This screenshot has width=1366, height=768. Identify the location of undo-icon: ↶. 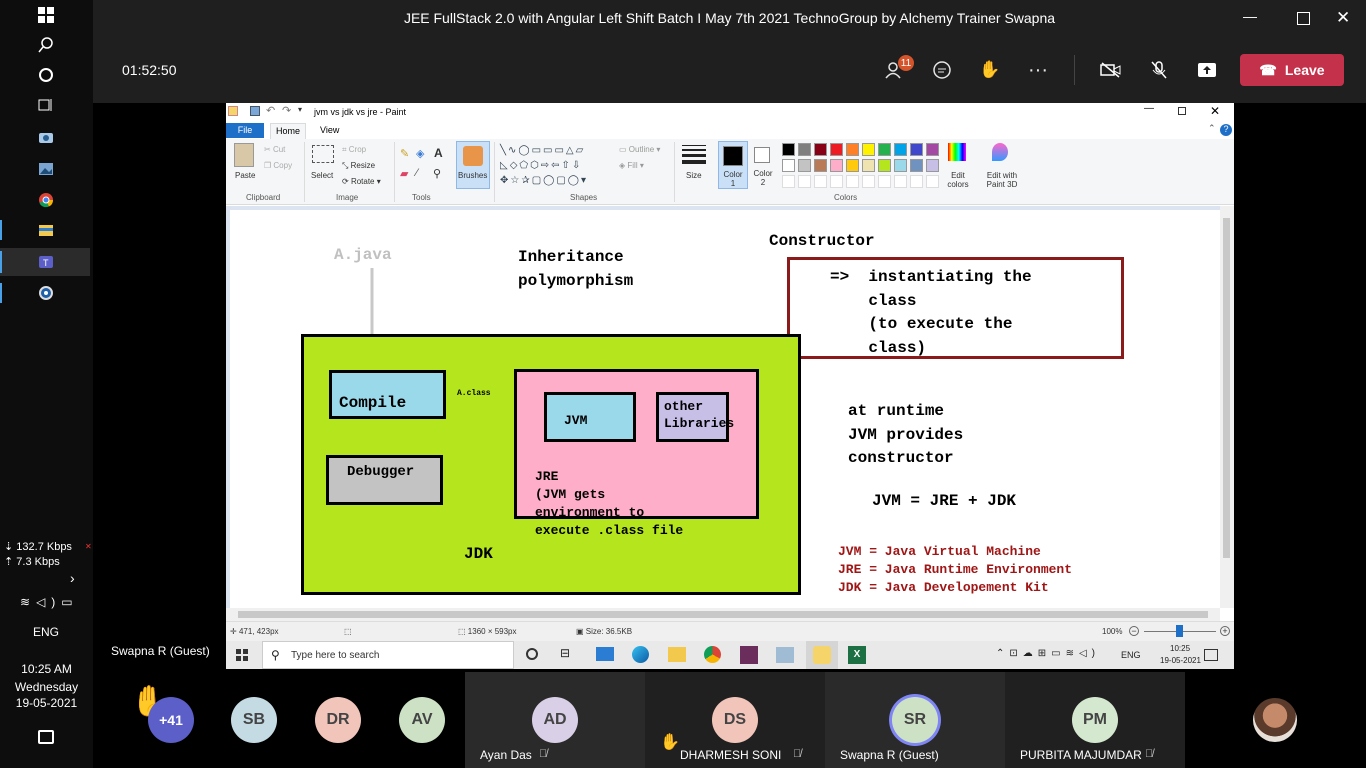
(270, 110).